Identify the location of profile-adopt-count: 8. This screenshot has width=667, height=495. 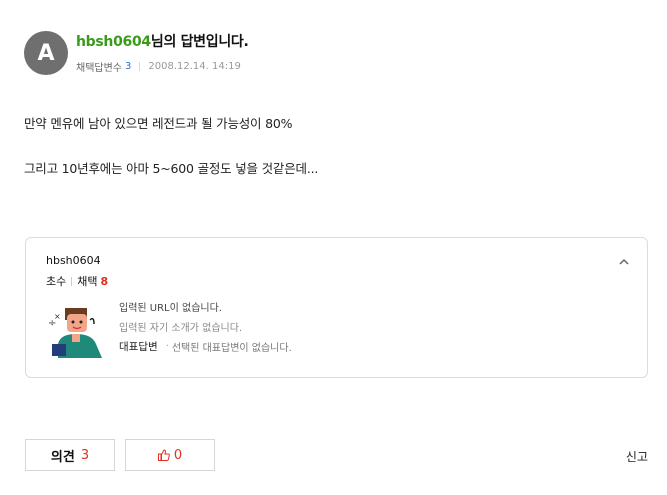
(104, 281).